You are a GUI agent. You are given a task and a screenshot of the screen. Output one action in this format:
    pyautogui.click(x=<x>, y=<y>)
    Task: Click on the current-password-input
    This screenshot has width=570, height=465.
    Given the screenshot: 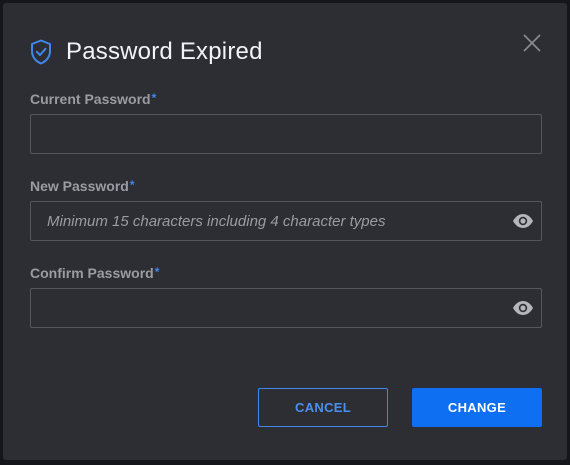 What is the action you would take?
    pyautogui.click(x=286, y=134)
    